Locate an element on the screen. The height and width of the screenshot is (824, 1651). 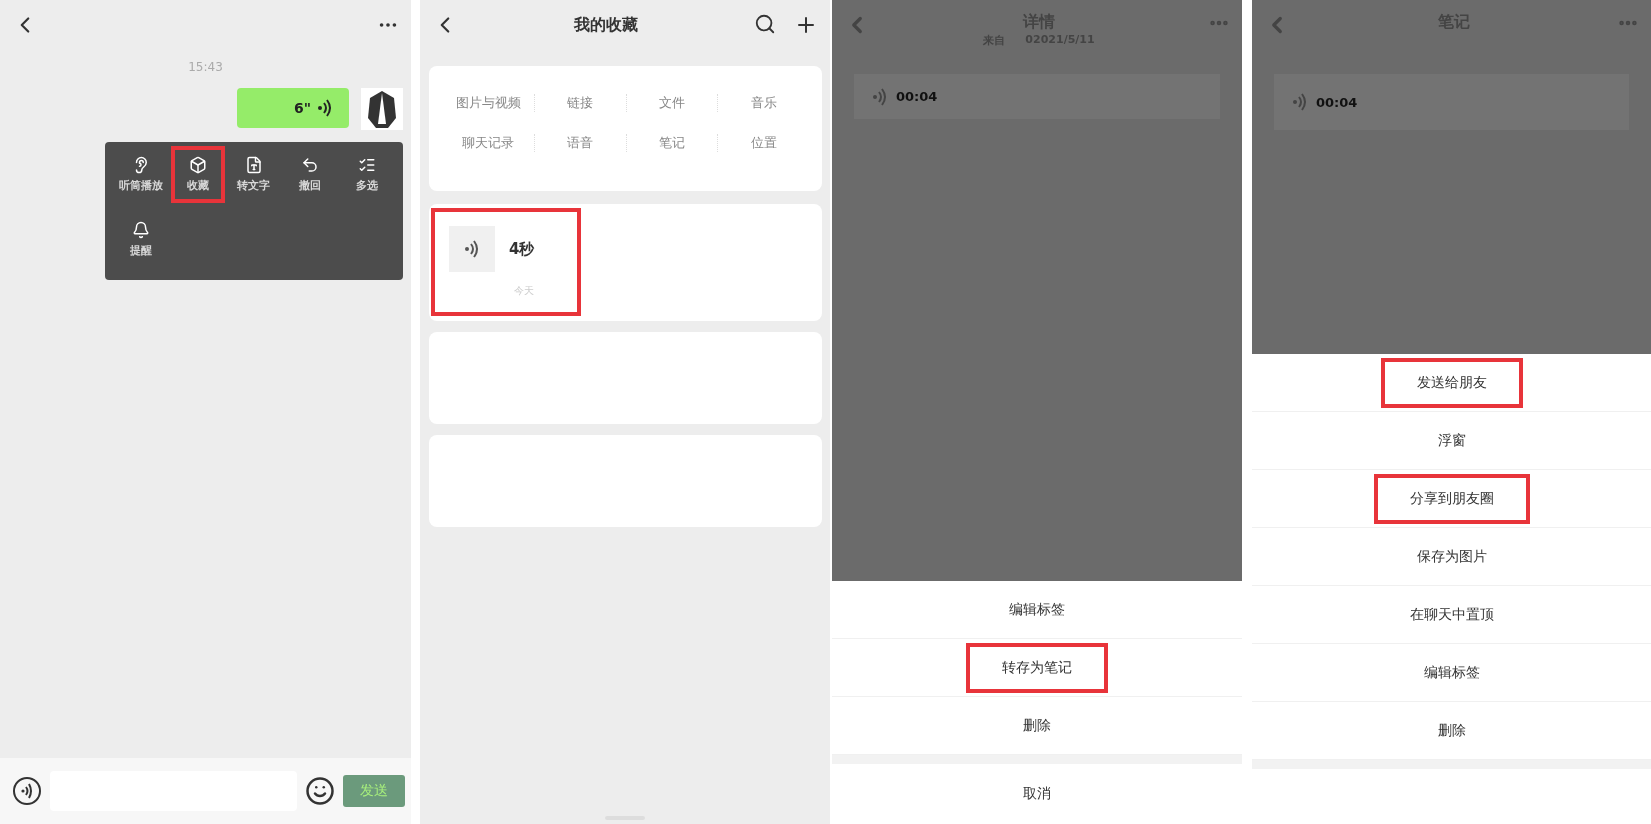
menu-item: 收藏 is located at coordinates (197, 174).